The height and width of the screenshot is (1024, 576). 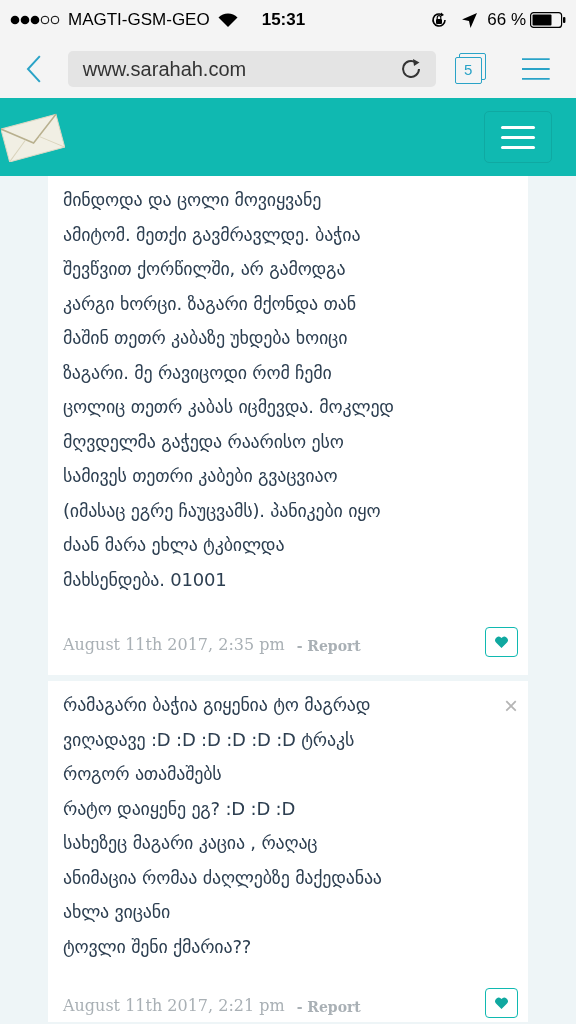 I want to click on reload-icon, so click(x=410, y=69).